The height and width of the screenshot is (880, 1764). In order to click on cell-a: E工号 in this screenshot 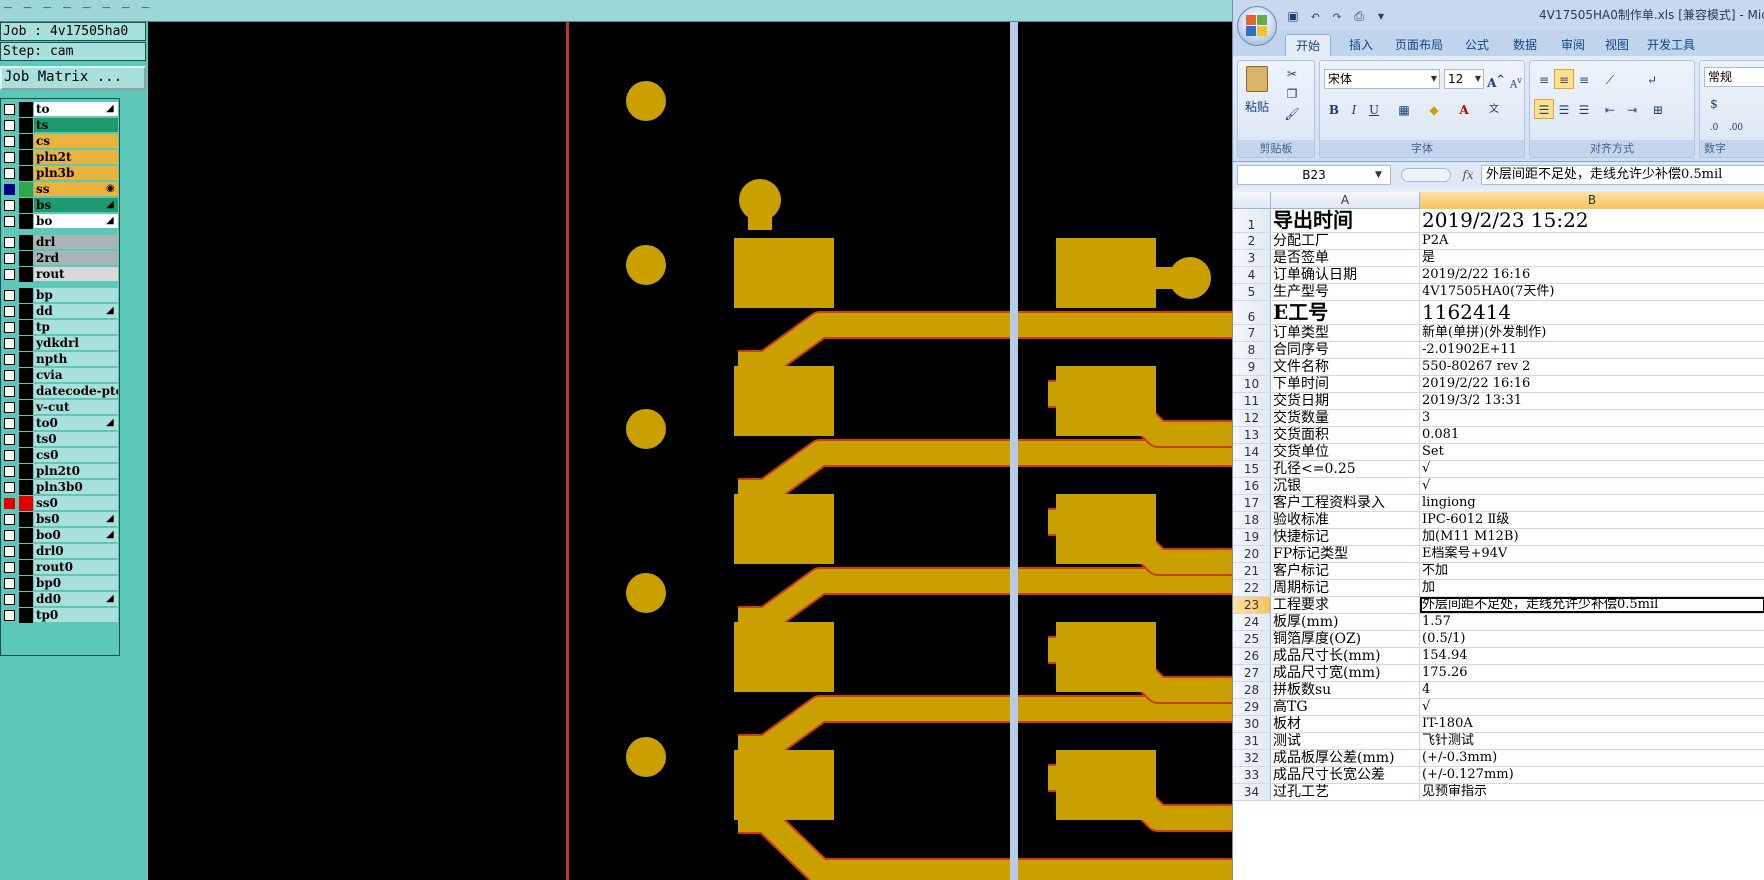, I will do `click(1345, 312)`.